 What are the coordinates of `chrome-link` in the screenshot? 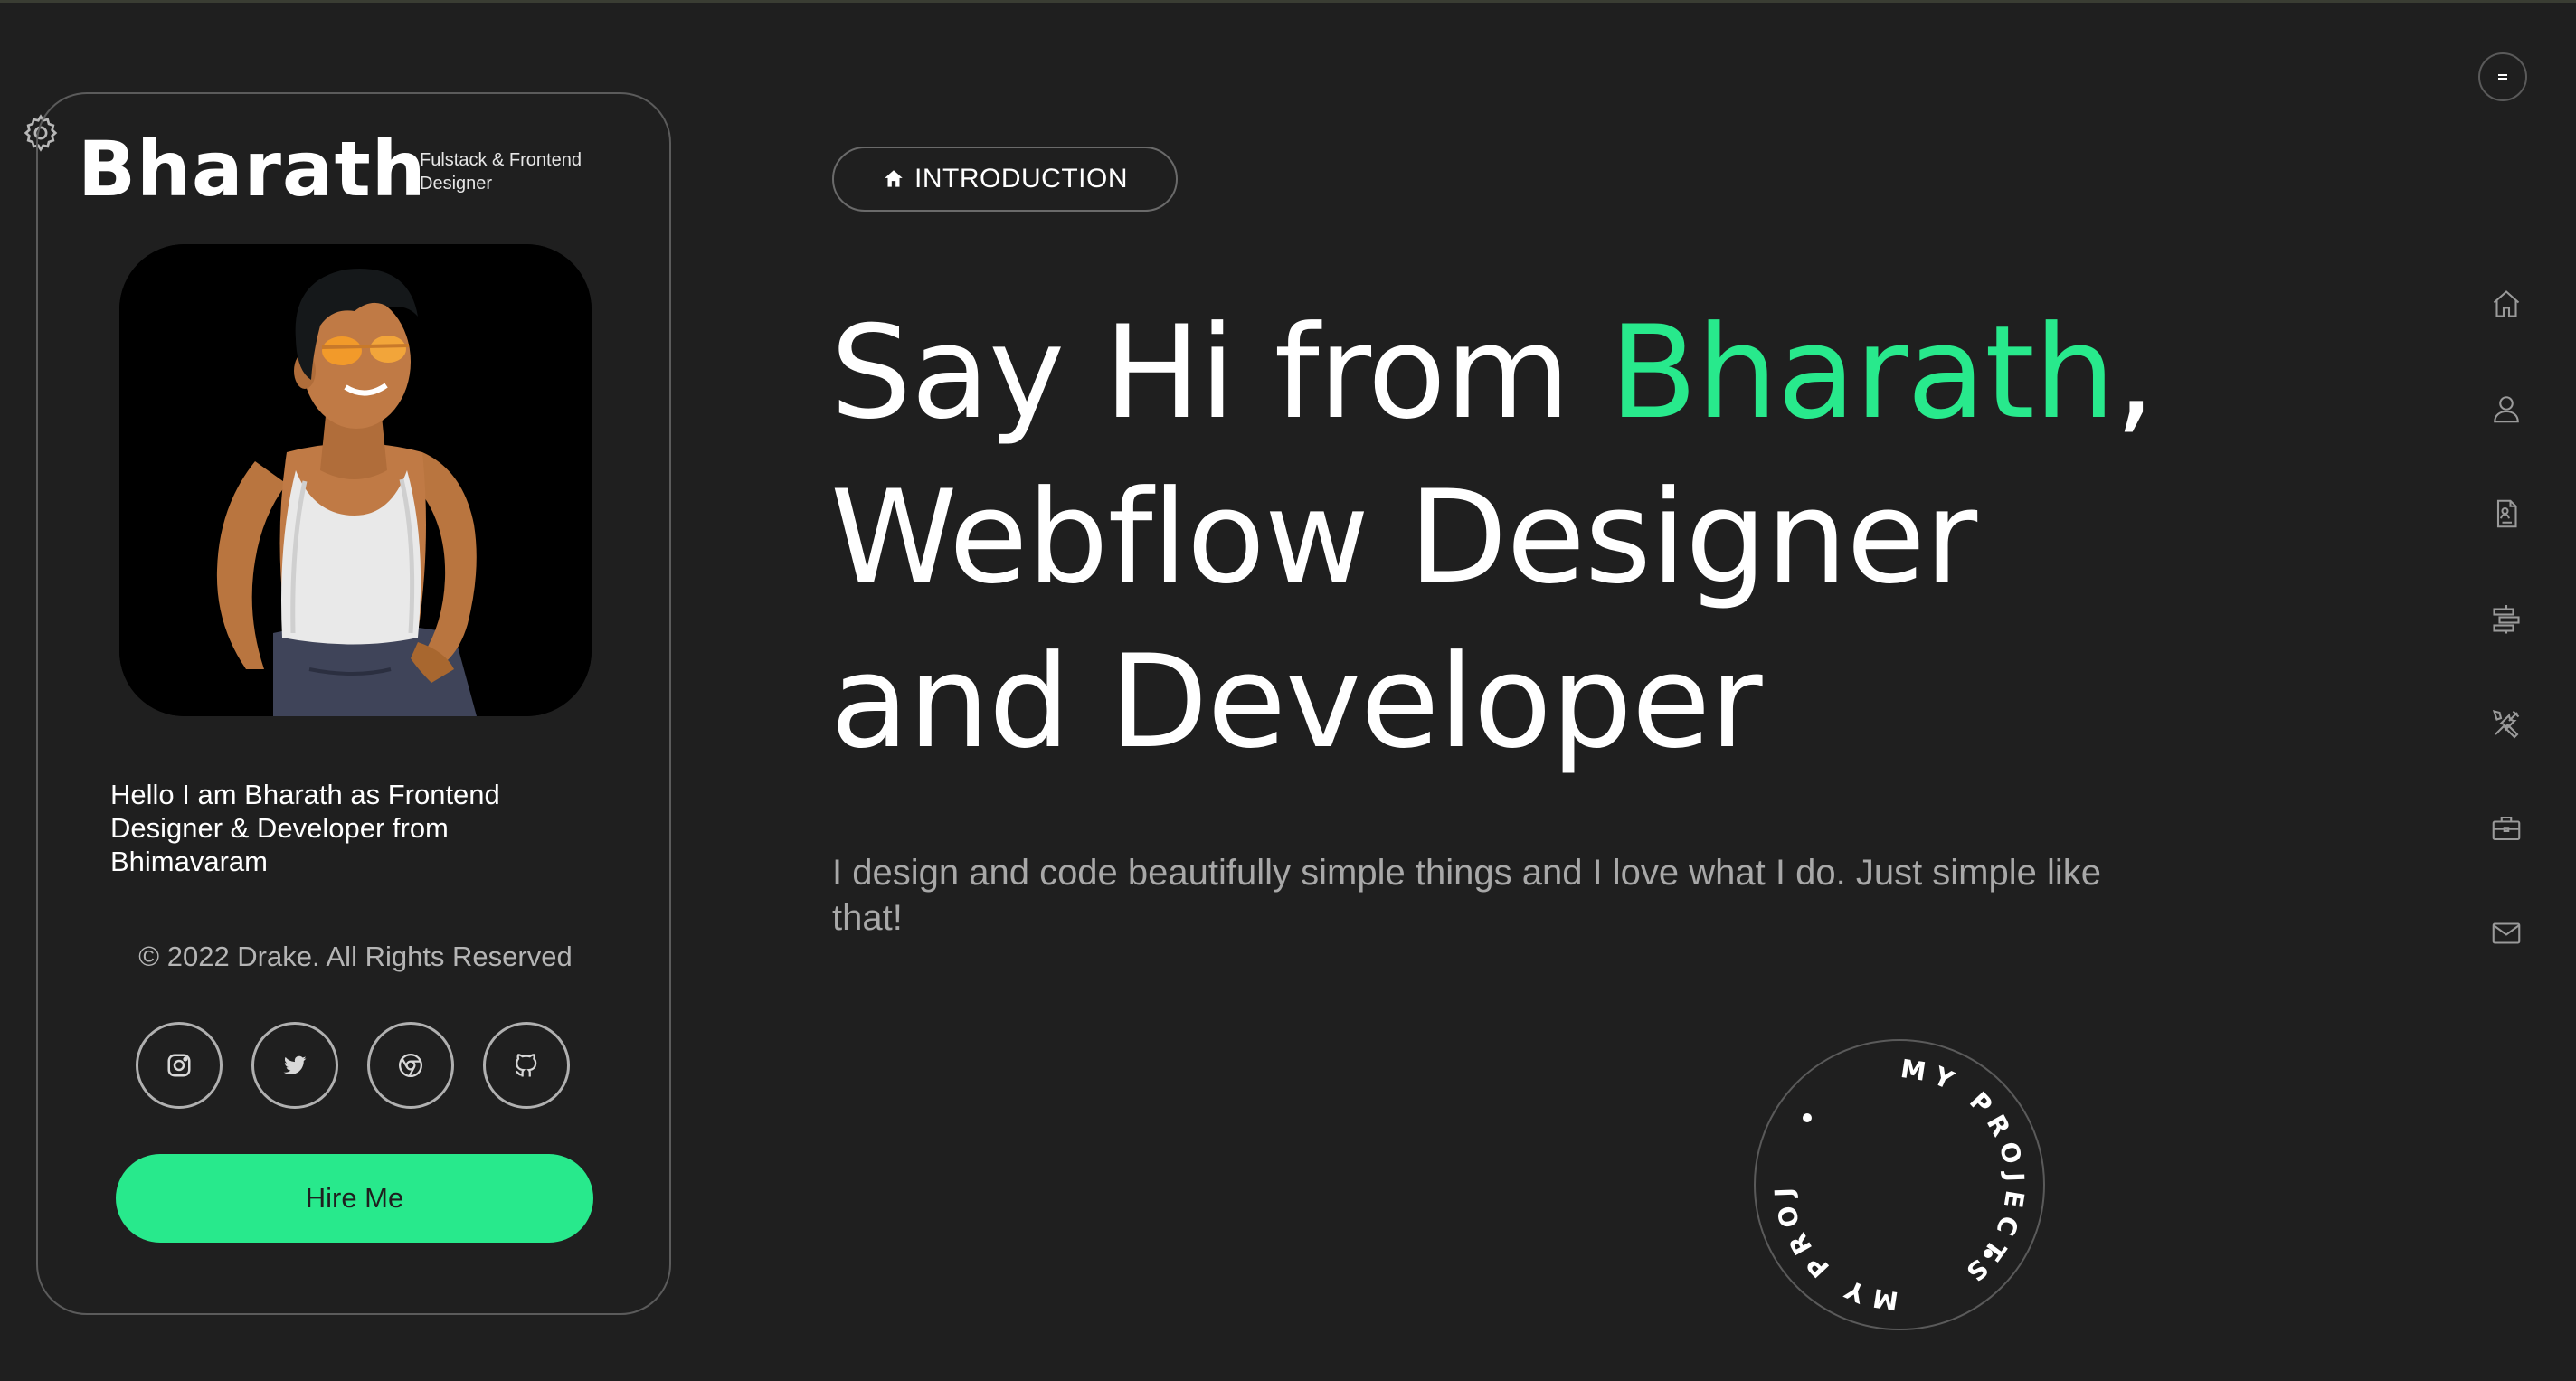 It's located at (411, 1065).